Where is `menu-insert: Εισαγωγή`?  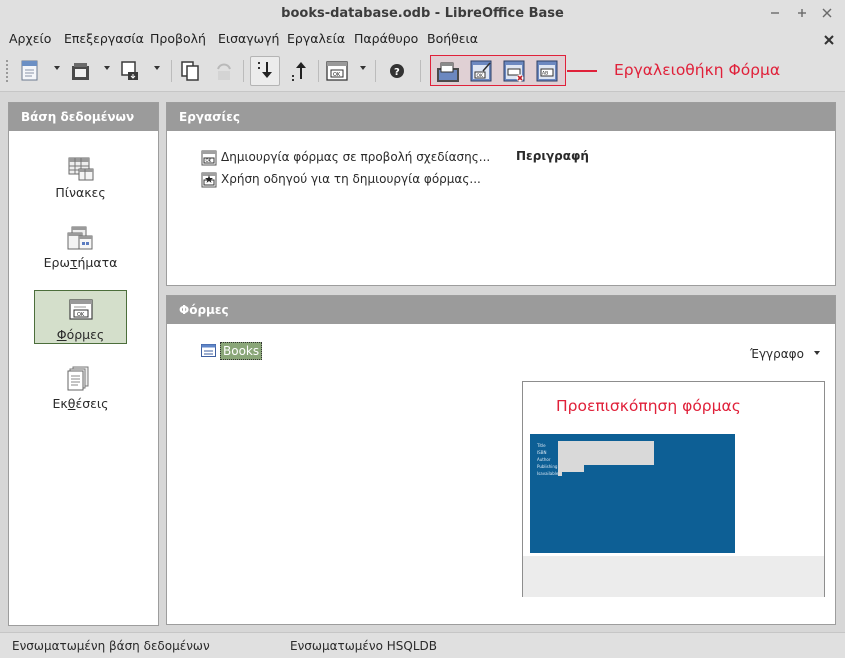 menu-insert: Εισαγωγή is located at coordinates (248, 38).